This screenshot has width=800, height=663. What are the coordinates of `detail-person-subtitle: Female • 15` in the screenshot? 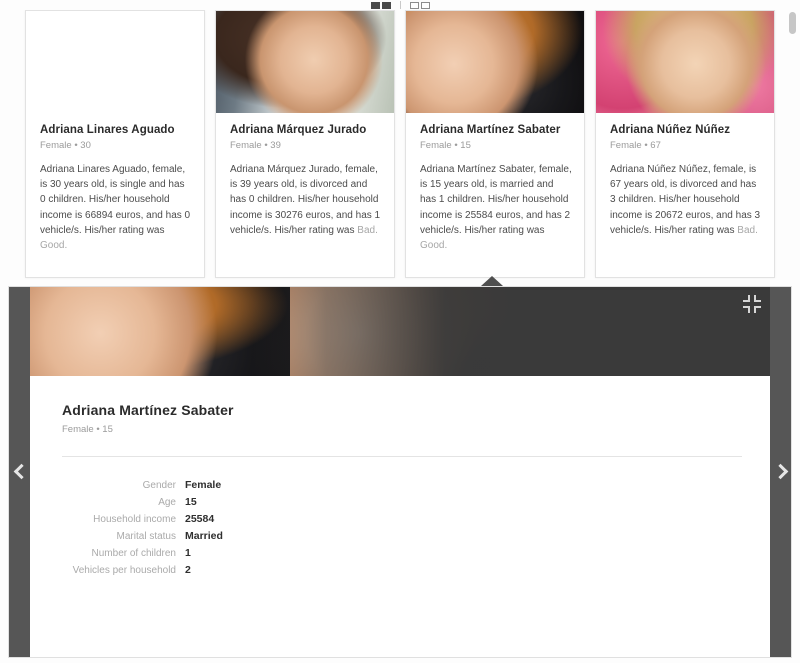 It's located at (87, 429).